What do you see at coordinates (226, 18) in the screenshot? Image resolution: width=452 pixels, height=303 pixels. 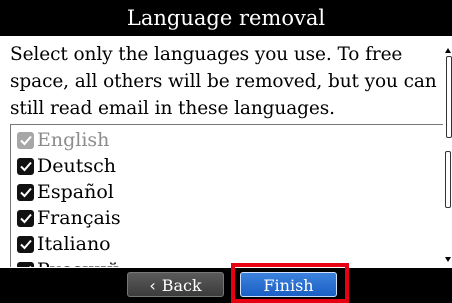 I see `dialog-title: Language removal` at bounding box center [226, 18].